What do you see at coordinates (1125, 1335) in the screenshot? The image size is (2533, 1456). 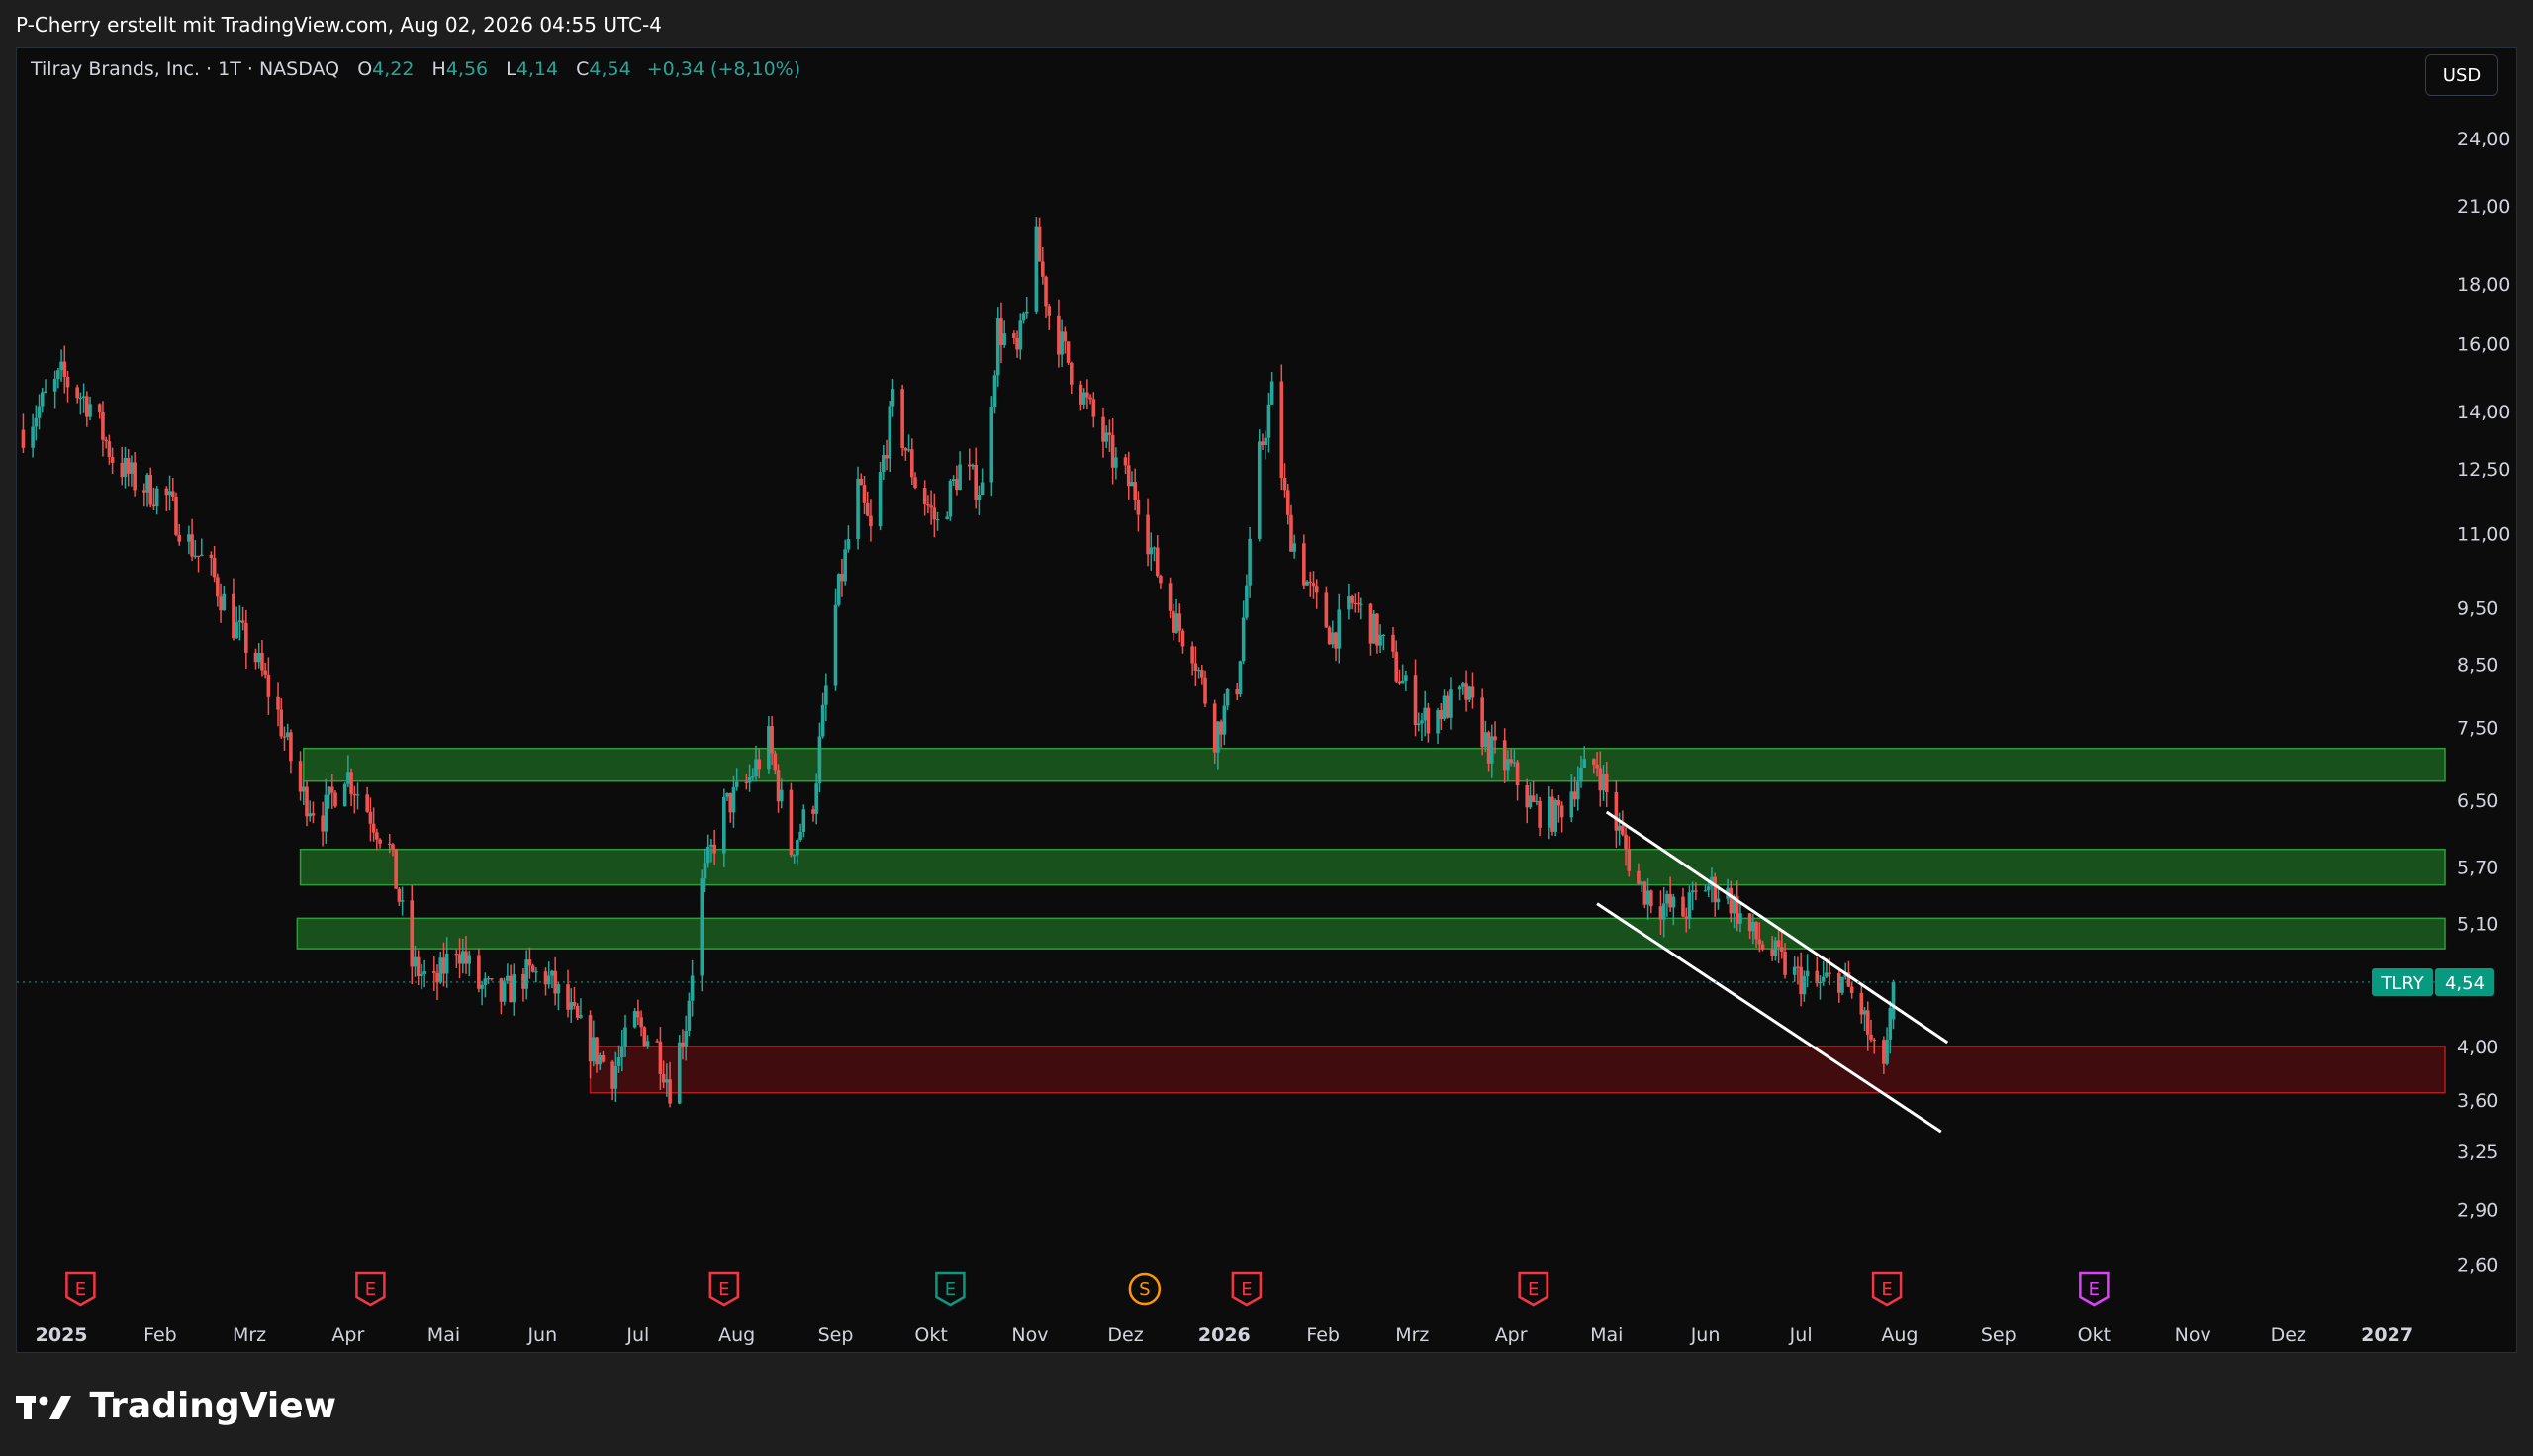 I see `x-tick-label: Dez` at bounding box center [1125, 1335].